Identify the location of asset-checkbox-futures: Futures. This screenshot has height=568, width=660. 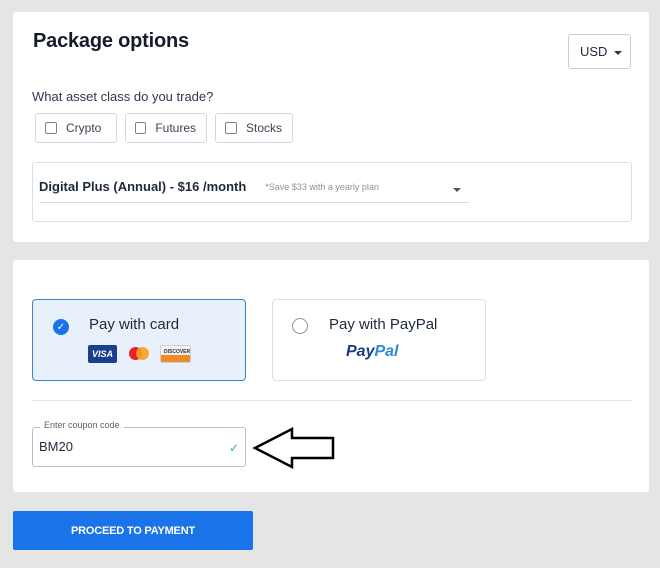
(166, 128).